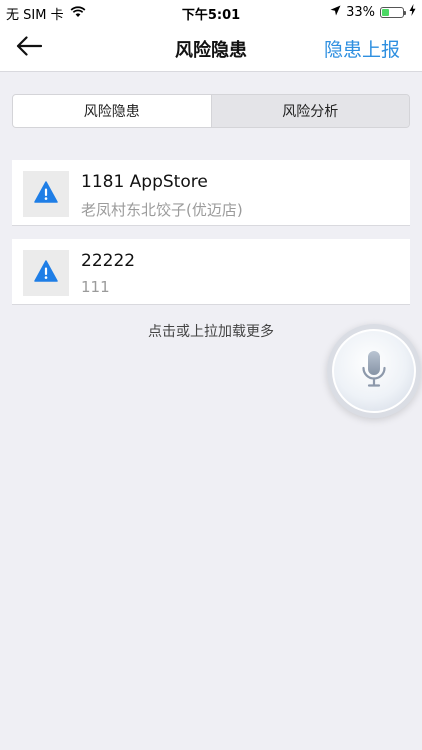 This screenshot has width=422, height=750. I want to click on location-arrow-icon, so click(335, 12).